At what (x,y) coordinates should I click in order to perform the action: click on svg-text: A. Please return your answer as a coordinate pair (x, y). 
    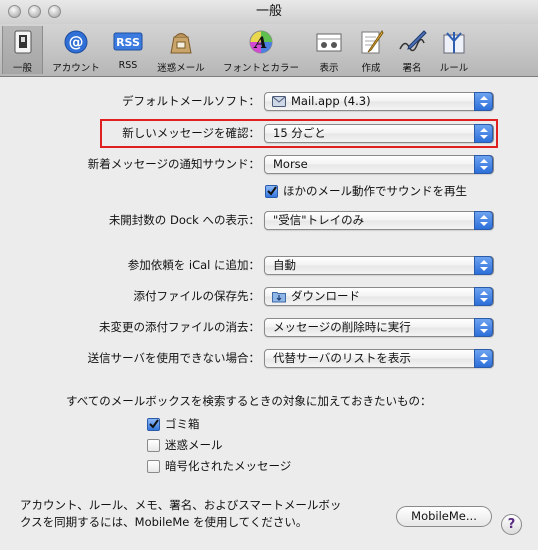
    Looking at the image, I should click on (260, 42).